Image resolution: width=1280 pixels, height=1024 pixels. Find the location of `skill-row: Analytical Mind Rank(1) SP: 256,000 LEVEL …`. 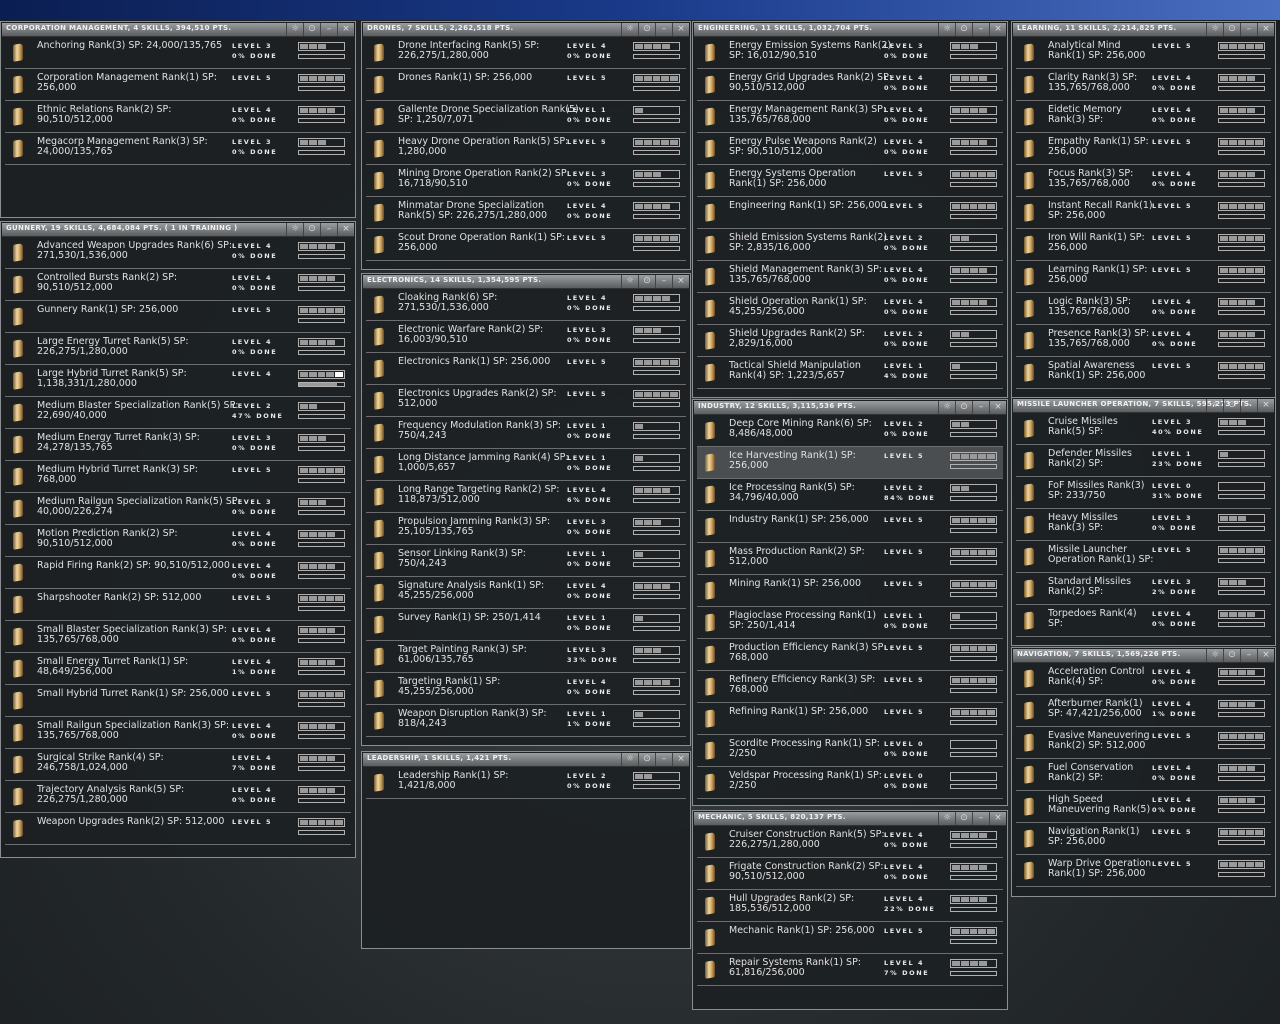

skill-row: Analytical Mind Rank(1) SP: 256,000 LEVEL … is located at coordinates (1143, 53).